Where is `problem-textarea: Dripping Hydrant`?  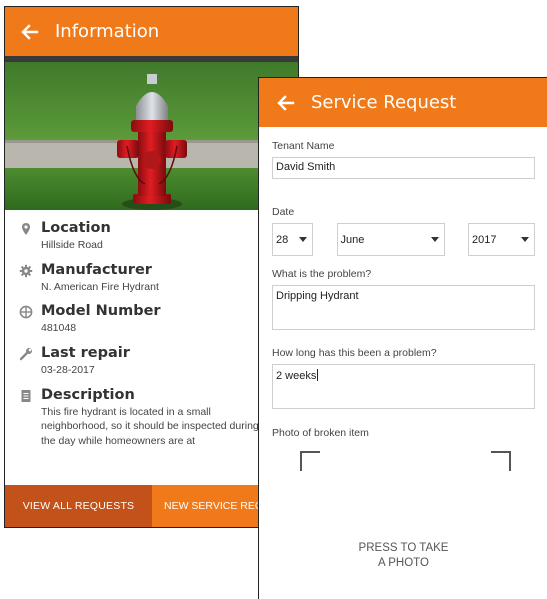
problem-textarea: Dripping Hydrant is located at coordinates (403, 307).